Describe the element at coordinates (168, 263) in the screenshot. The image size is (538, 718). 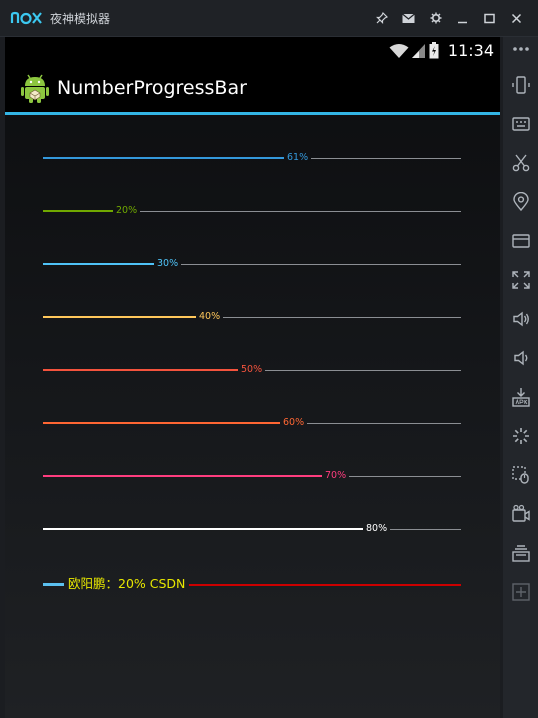
I see `progress-text: 30%` at that location.